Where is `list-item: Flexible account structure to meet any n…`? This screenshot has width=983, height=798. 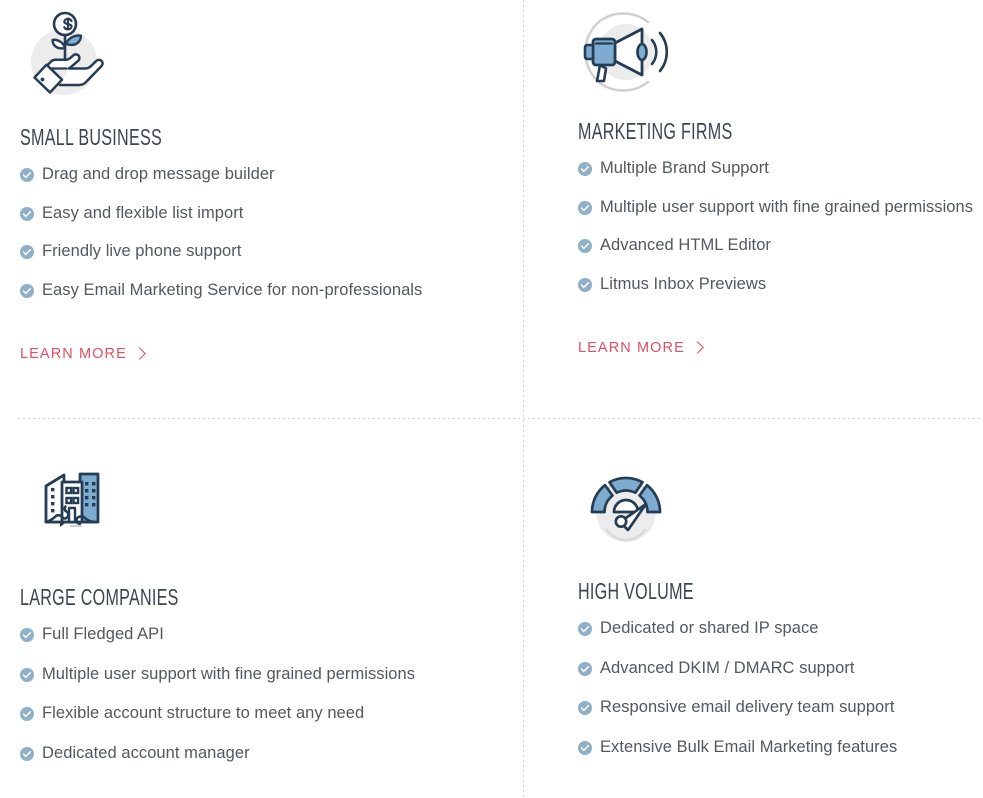 list-item: Flexible account structure to meet any n… is located at coordinates (268, 713).